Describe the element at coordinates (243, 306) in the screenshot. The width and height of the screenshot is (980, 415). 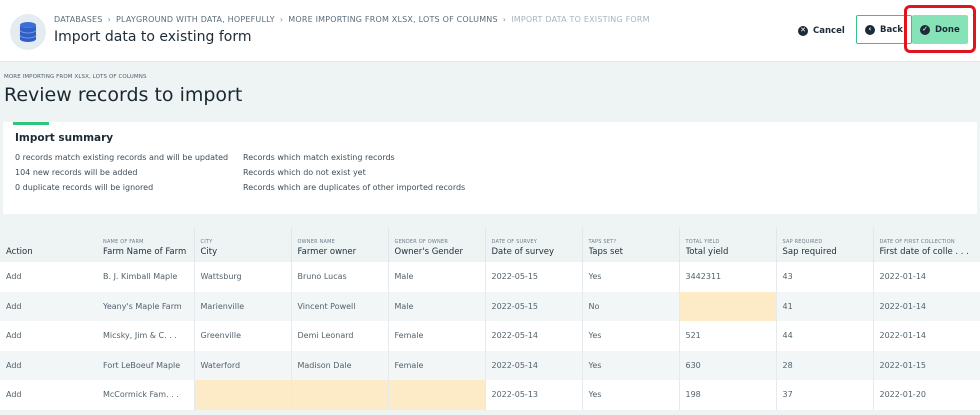
I see `table-cell: Marienville` at that location.